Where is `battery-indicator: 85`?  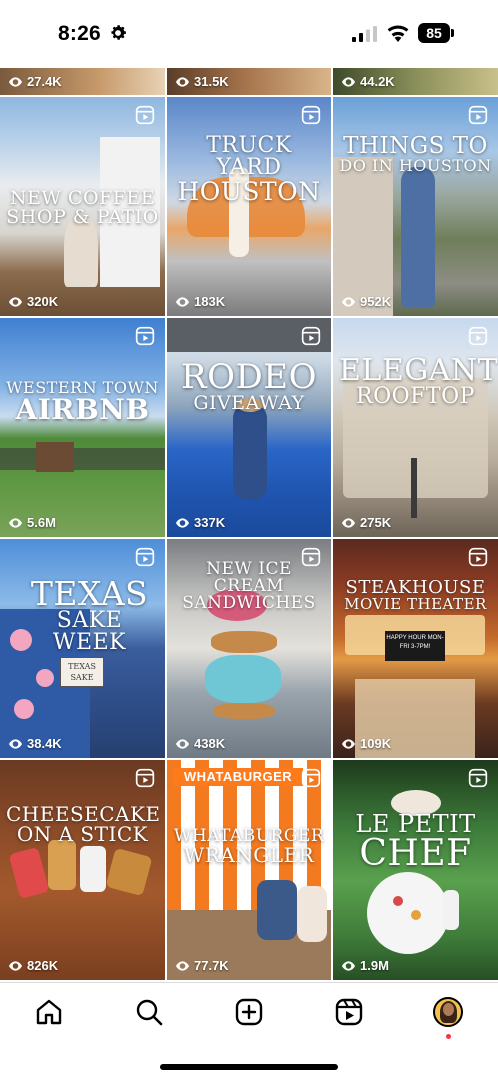 battery-indicator: 85 is located at coordinates (436, 33).